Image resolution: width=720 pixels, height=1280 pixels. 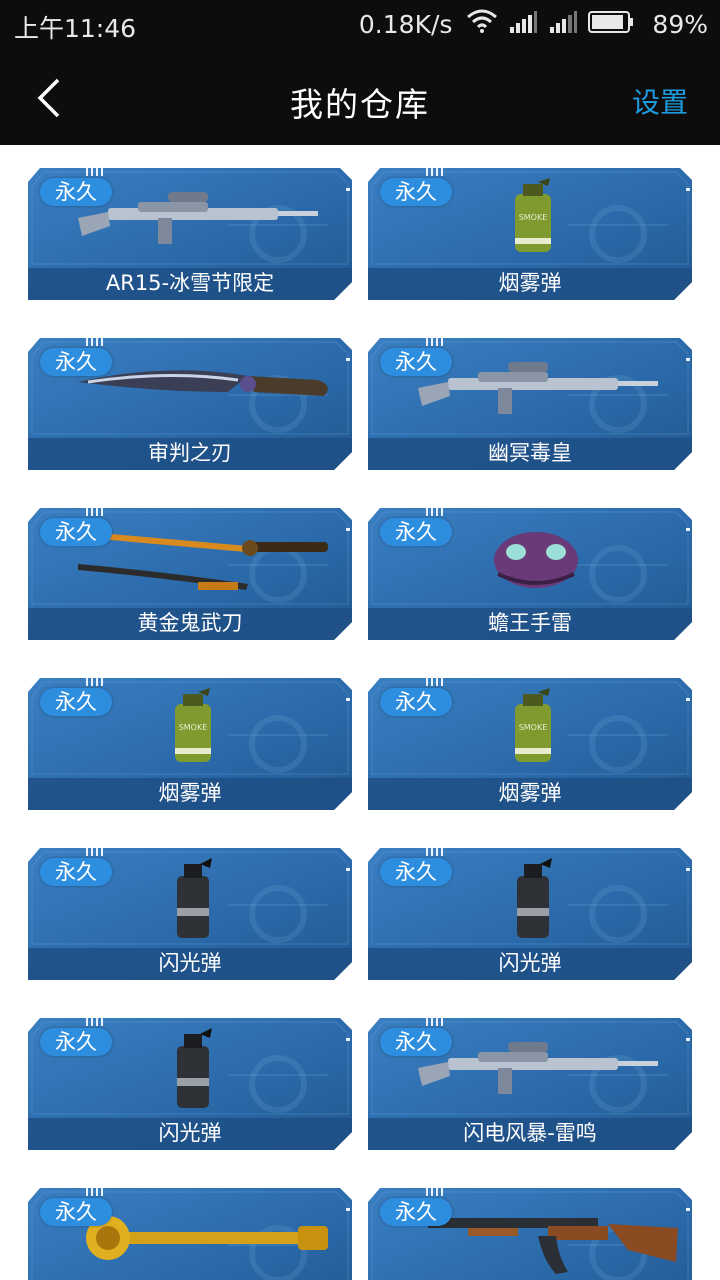 I want to click on inventory-card: 永久 蟾王手雷, so click(x=530, y=574).